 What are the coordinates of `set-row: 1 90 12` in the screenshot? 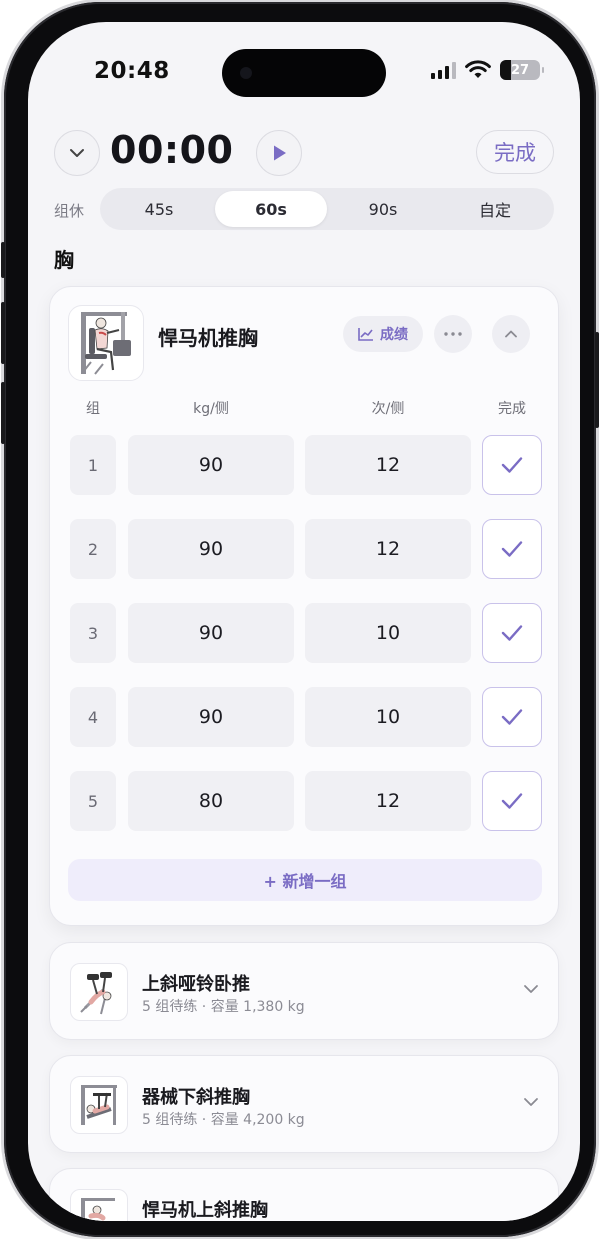 It's located at (306, 465).